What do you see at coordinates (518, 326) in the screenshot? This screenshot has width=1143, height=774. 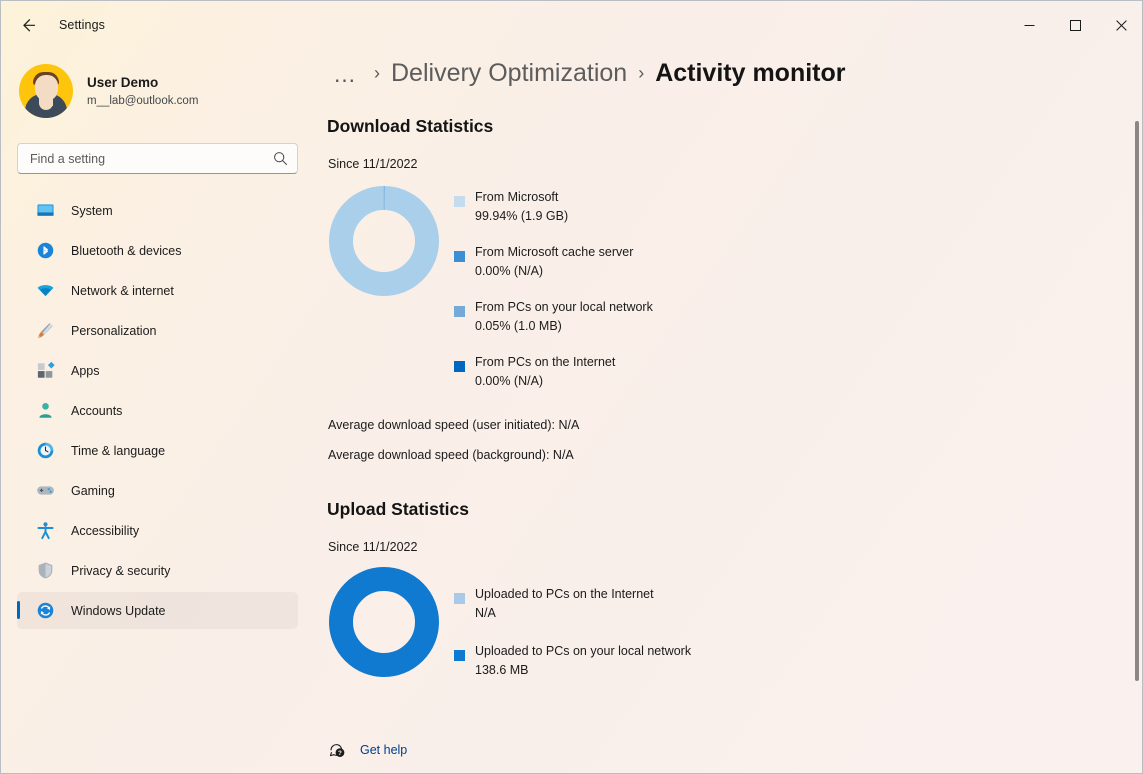 I see `legend-value: 0.05% (1.0 MB)` at bounding box center [518, 326].